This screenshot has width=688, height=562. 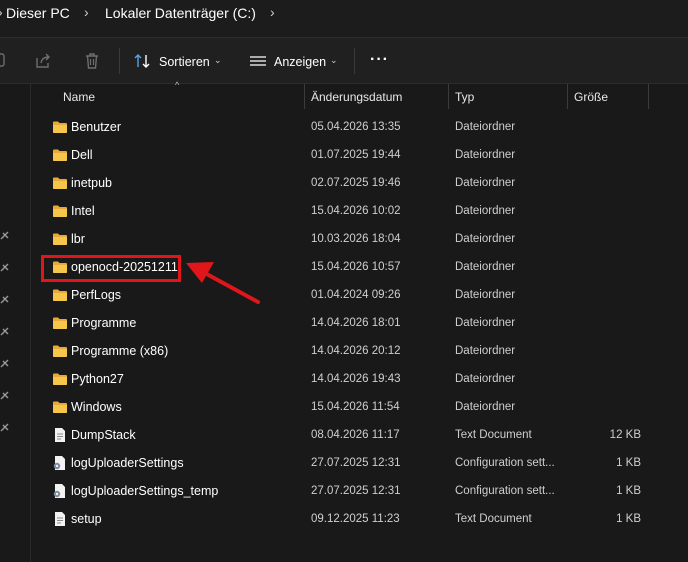 I want to click on view-button: Anzeigen, so click(x=300, y=62).